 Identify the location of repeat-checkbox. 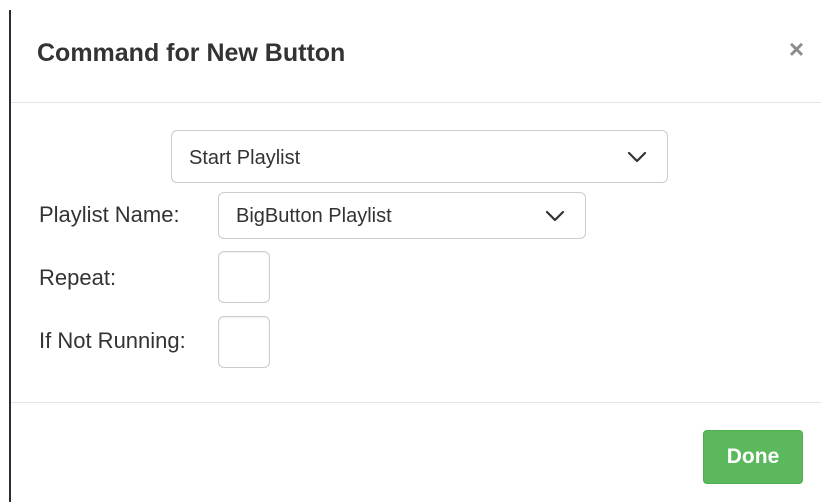
(244, 277).